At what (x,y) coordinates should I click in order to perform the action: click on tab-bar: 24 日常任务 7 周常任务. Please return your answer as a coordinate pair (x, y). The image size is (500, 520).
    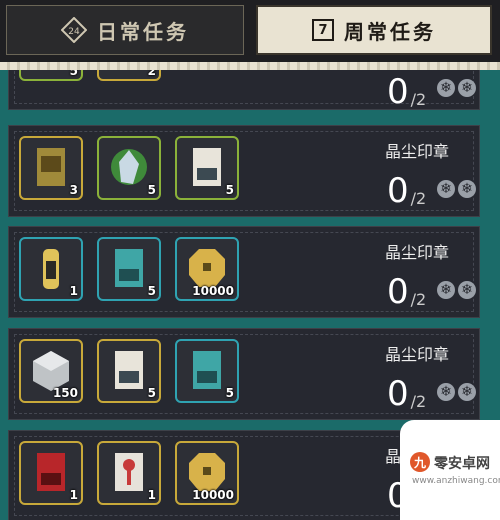
    Looking at the image, I should click on (250, 31).